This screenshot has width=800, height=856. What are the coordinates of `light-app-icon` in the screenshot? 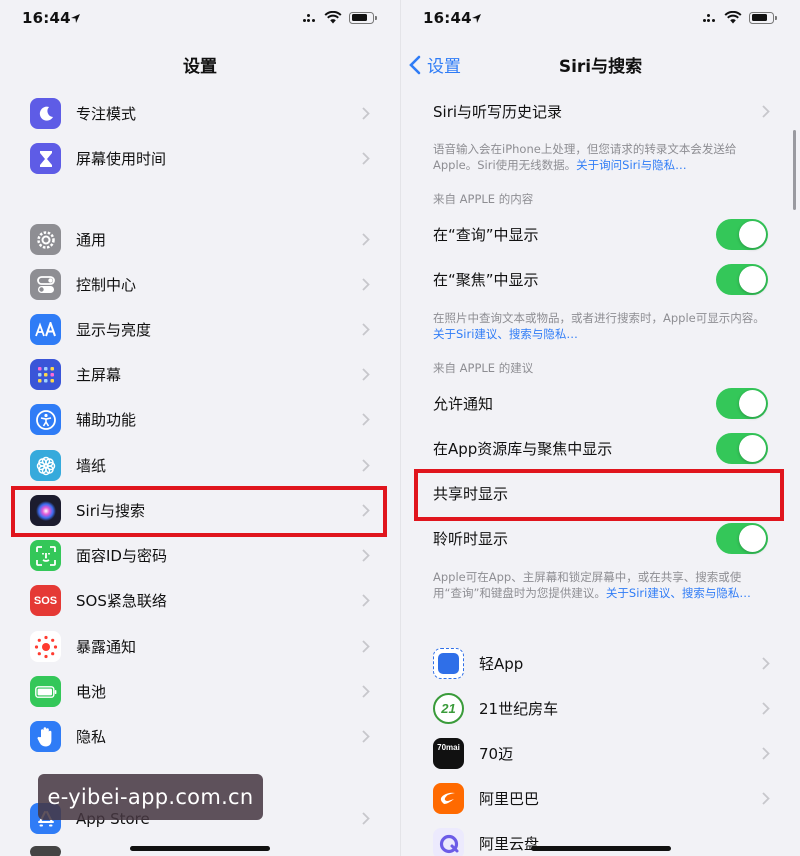 It's located at (448, 663).